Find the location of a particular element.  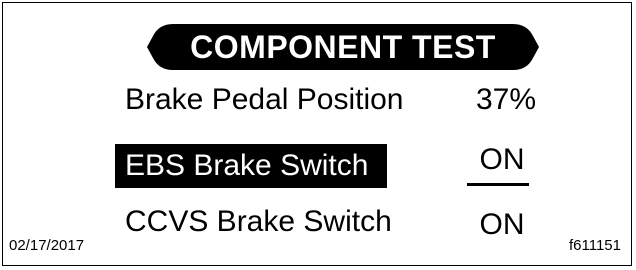

row-value-brake-pedal-position: 37% is located at coordinates (506, 99).